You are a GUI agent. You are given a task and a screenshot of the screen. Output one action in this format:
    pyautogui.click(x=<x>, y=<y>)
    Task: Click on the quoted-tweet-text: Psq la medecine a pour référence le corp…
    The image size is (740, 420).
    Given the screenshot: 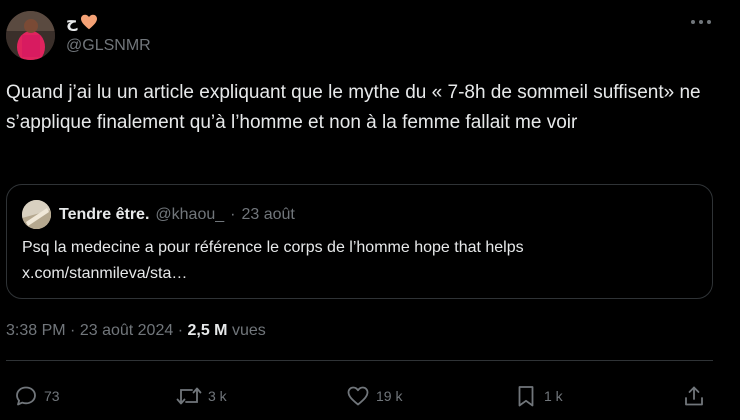 What is the action you would take?
    pyautogui.click(x=357, y=261)
    